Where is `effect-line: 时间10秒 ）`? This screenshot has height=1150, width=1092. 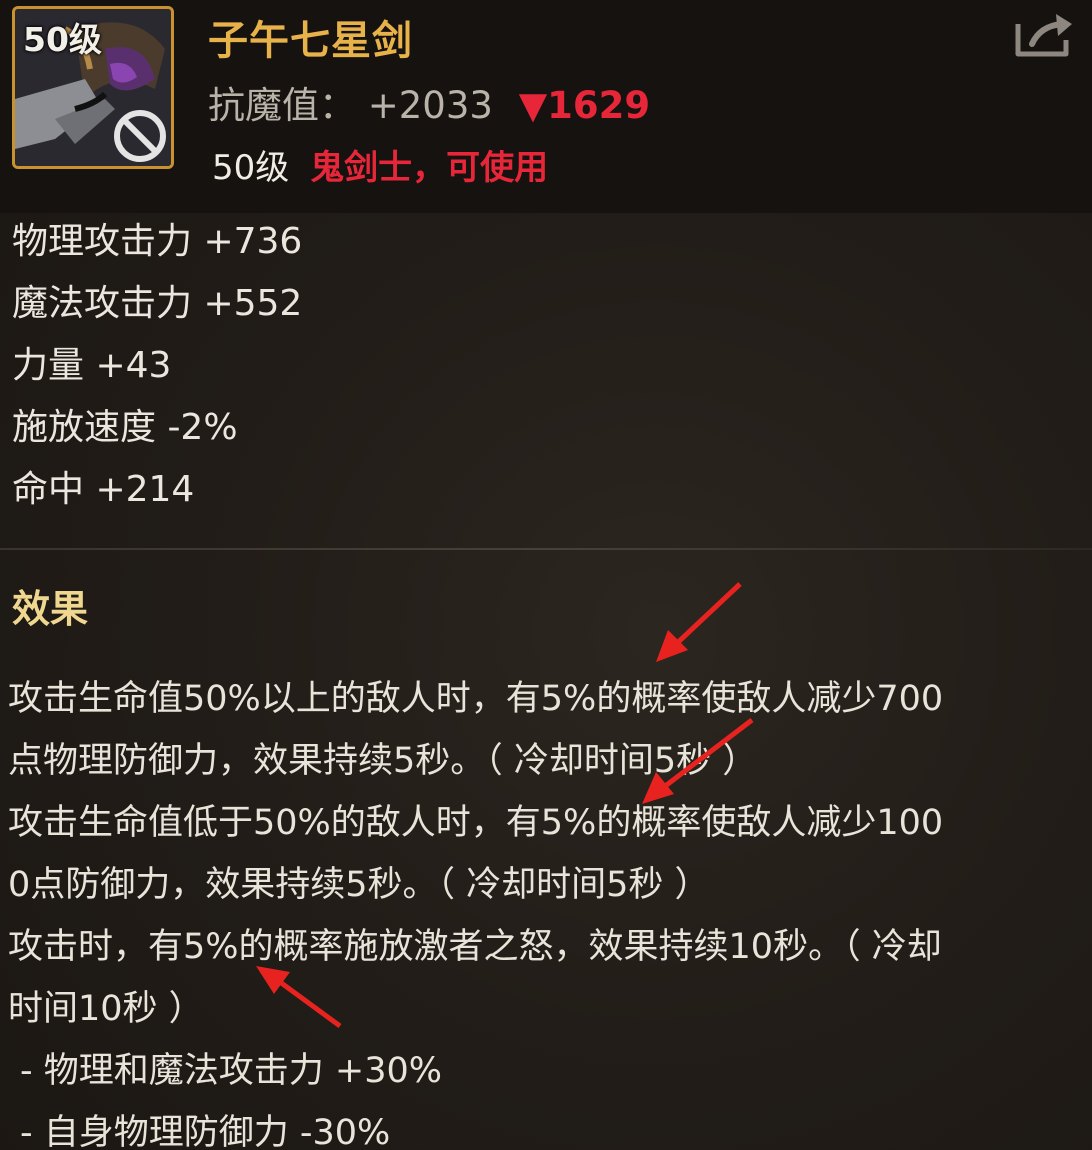 effect-line: 时间10秒 ） is located at coordinates (106, 1009).